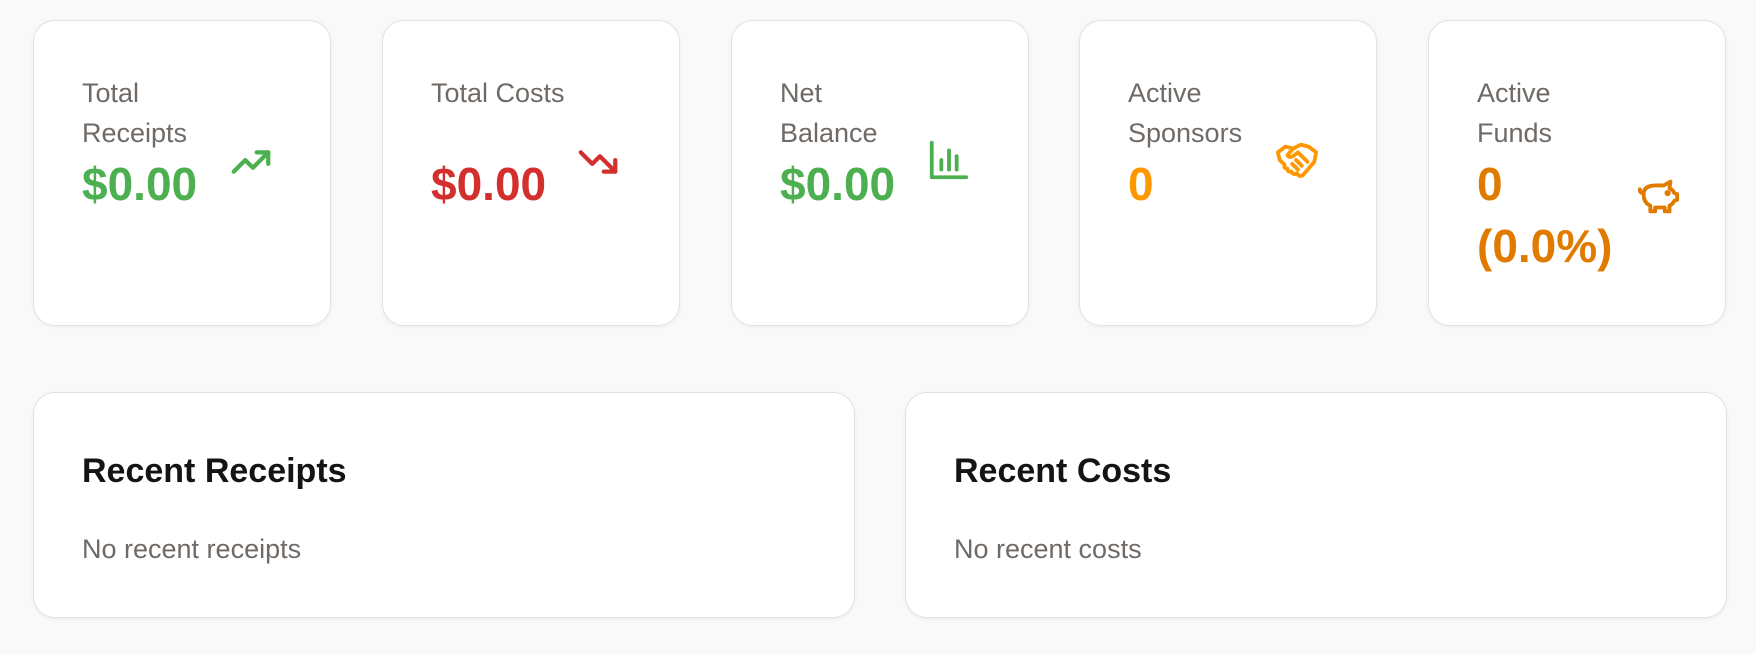 This screenshot has height=654, width=1756. I want to click on stat-label: Total Costs, so click(498, 93).